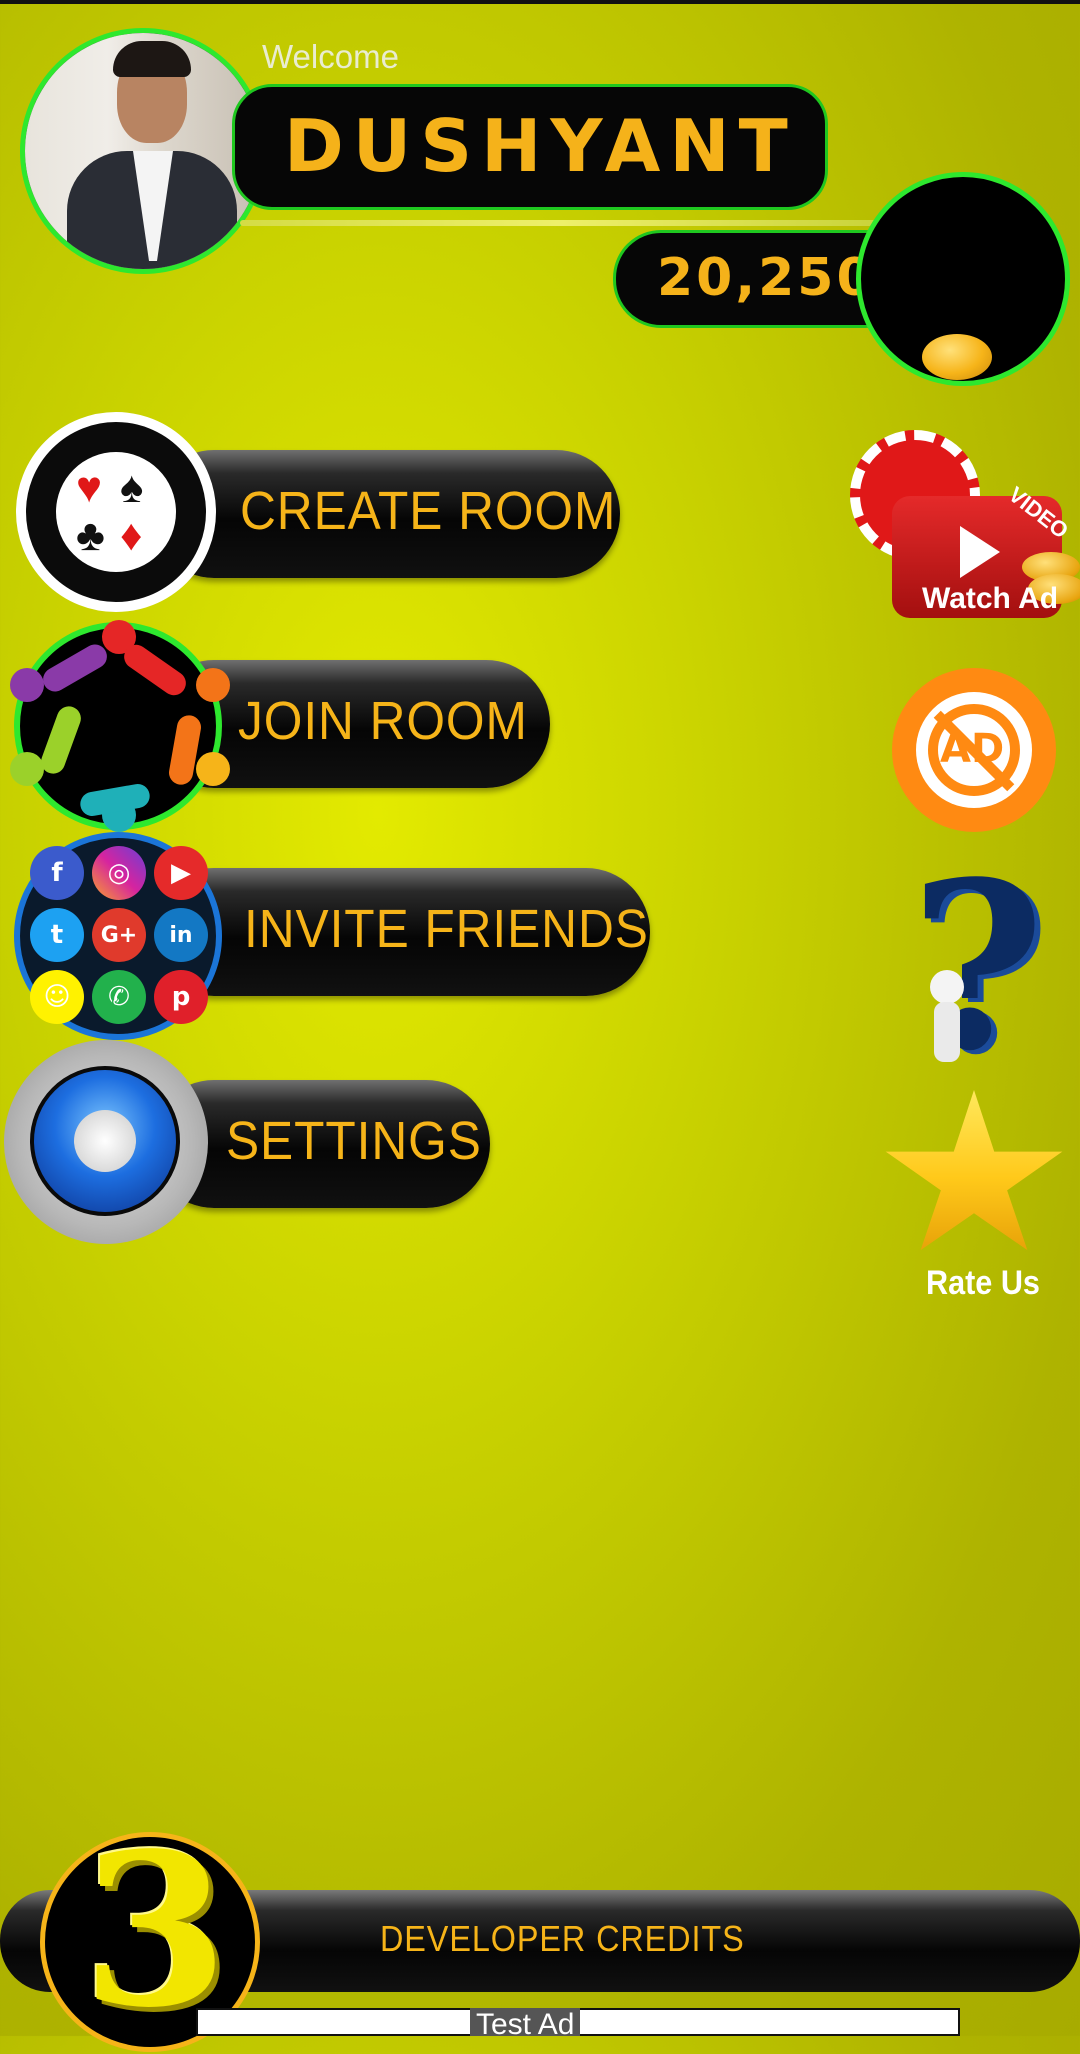 The image size is (1080, 2054). Describe the element at coordinates (57, 997) in the screenshot. I see `snapchat-icon: ☺` at that location.